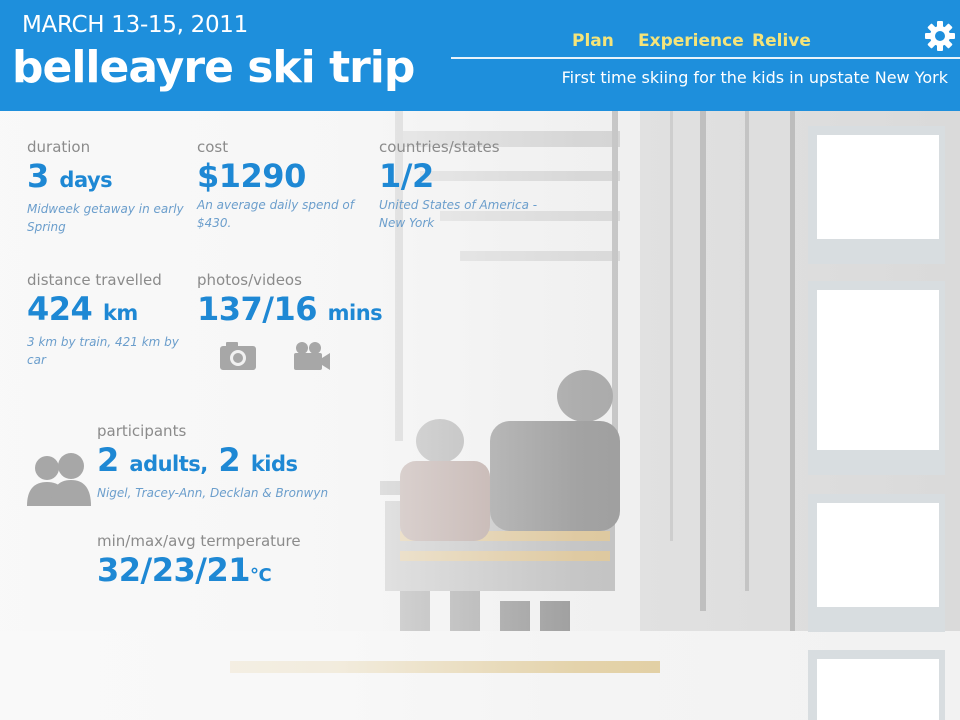 The height and width of the screenshot is (720, 960). What do you see at coordinates (781, 41) in the screenshot?
I see `nav-relive: Relive` at bounding box center [781, 41].